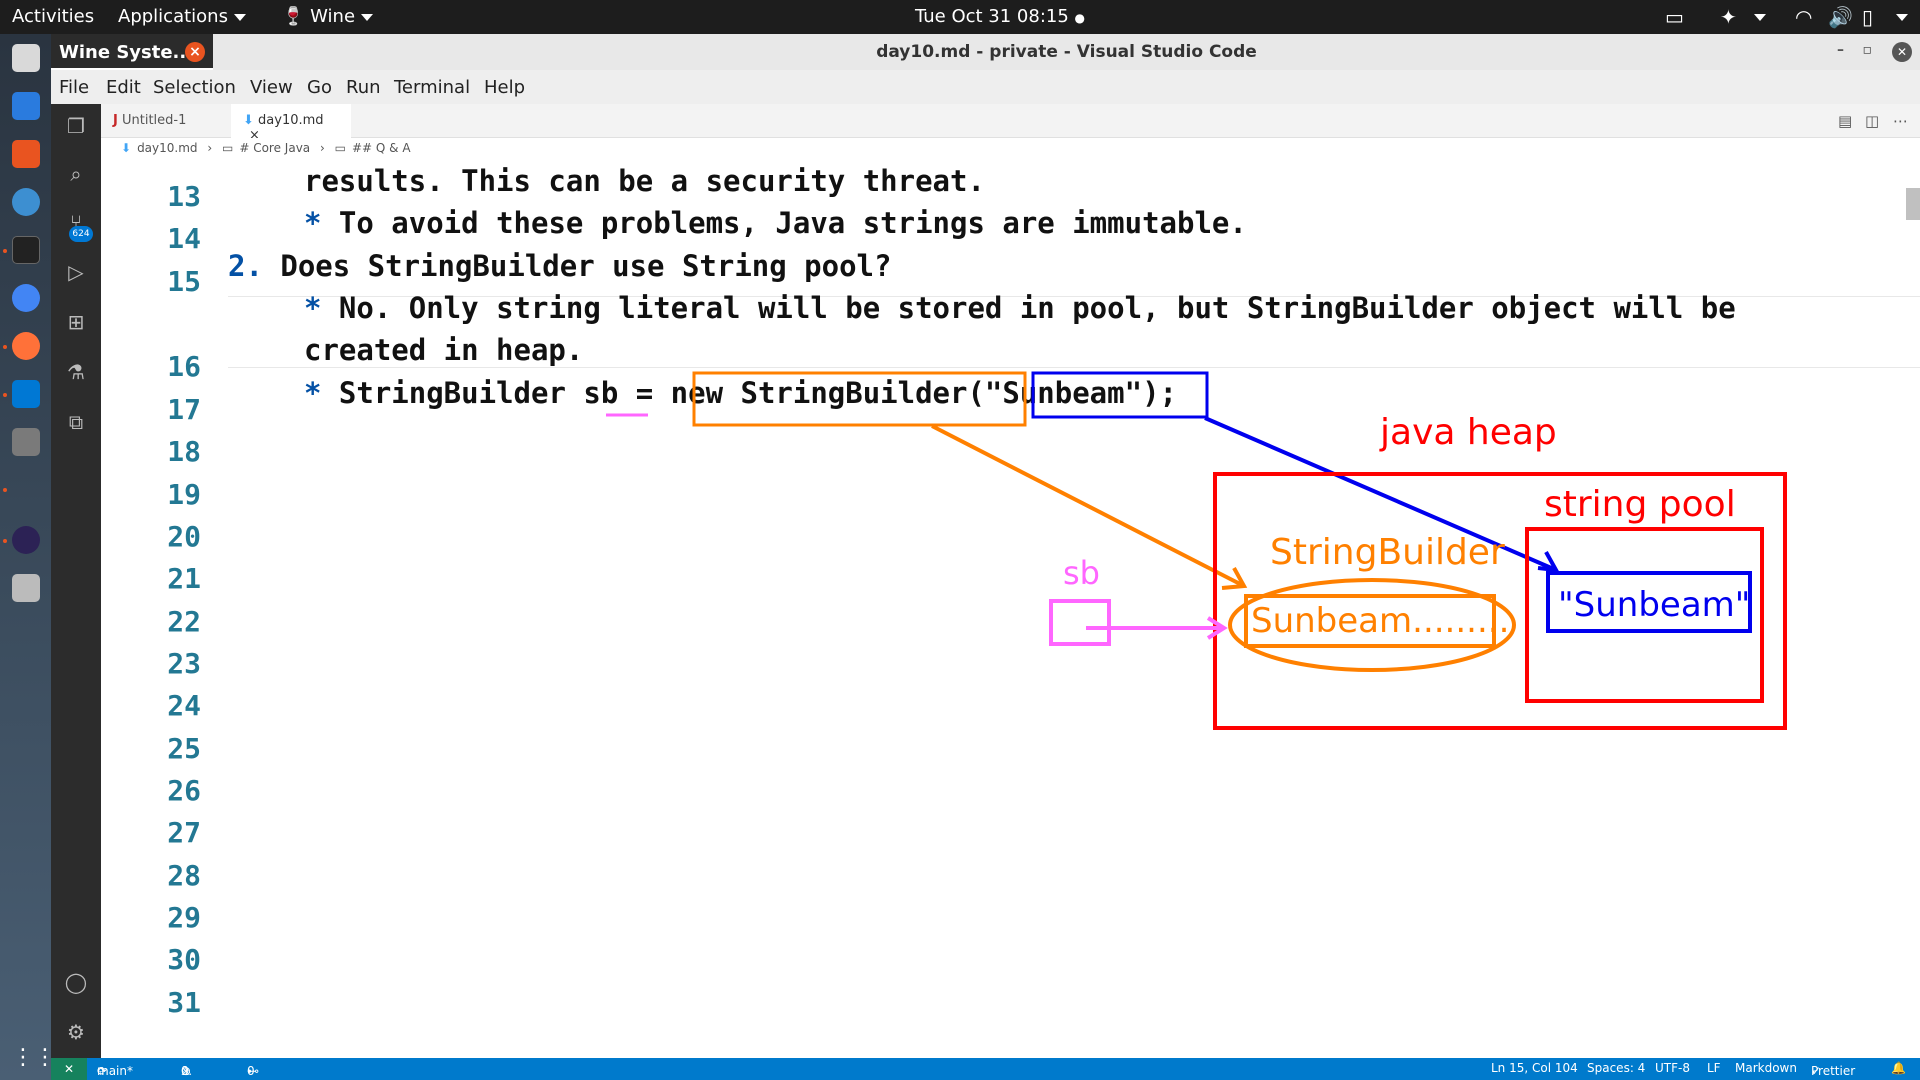  What do you see at coordinates (1548, 562) in the screenshot?
I see `pool-arrowhead` at bounding box center [1548, 562].